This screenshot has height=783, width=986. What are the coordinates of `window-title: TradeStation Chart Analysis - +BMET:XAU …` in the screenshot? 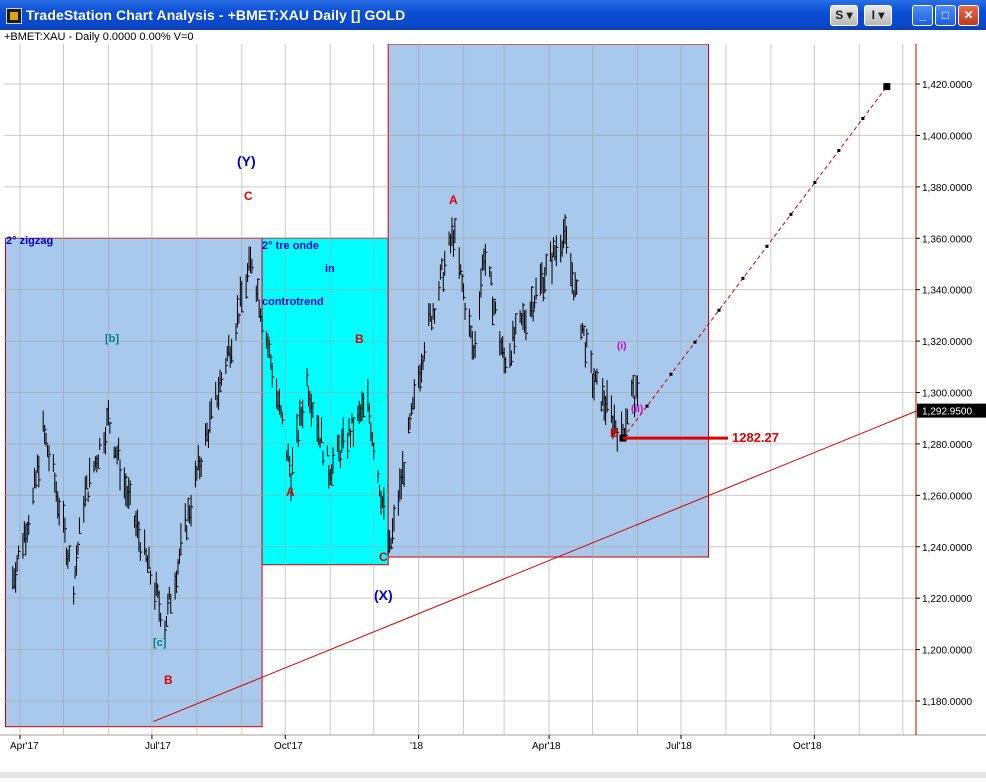 It's located at (216, 15).